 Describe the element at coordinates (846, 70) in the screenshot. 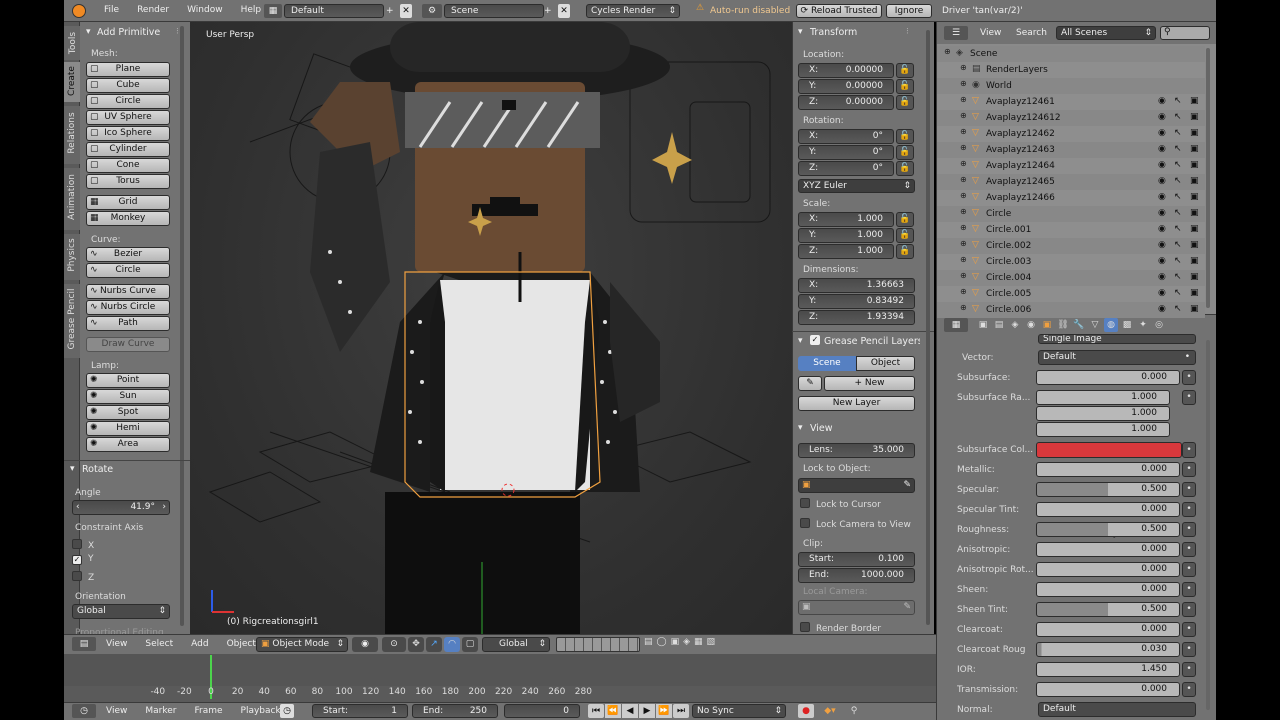

I see `location-x-field: X: 0.00000` at that location.